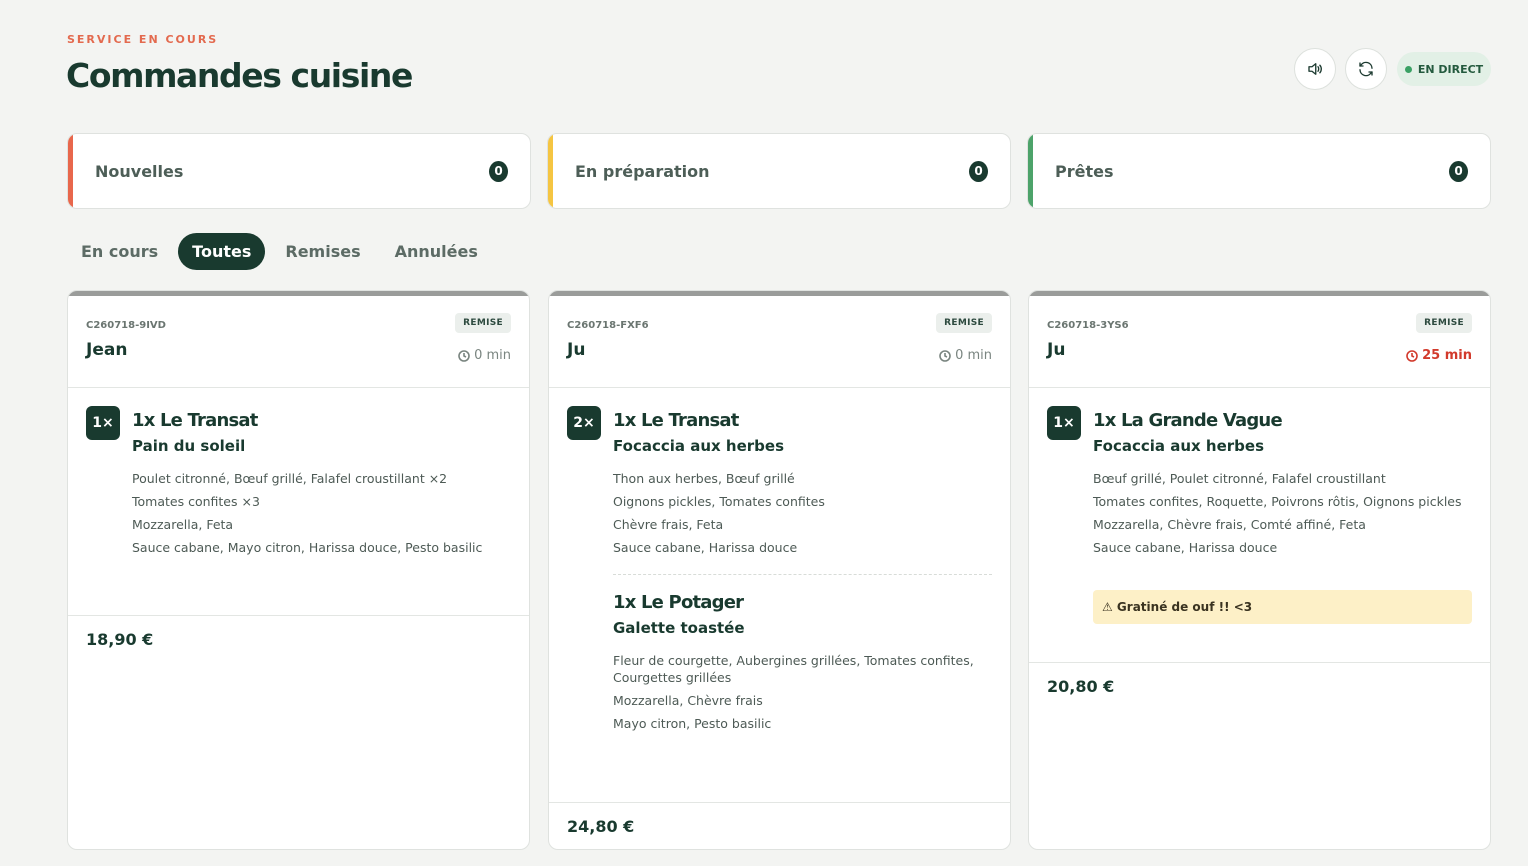  I want to click on refresh-button, so click(1366, 69).